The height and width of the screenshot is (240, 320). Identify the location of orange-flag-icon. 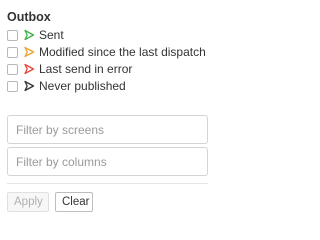
(29, 52).